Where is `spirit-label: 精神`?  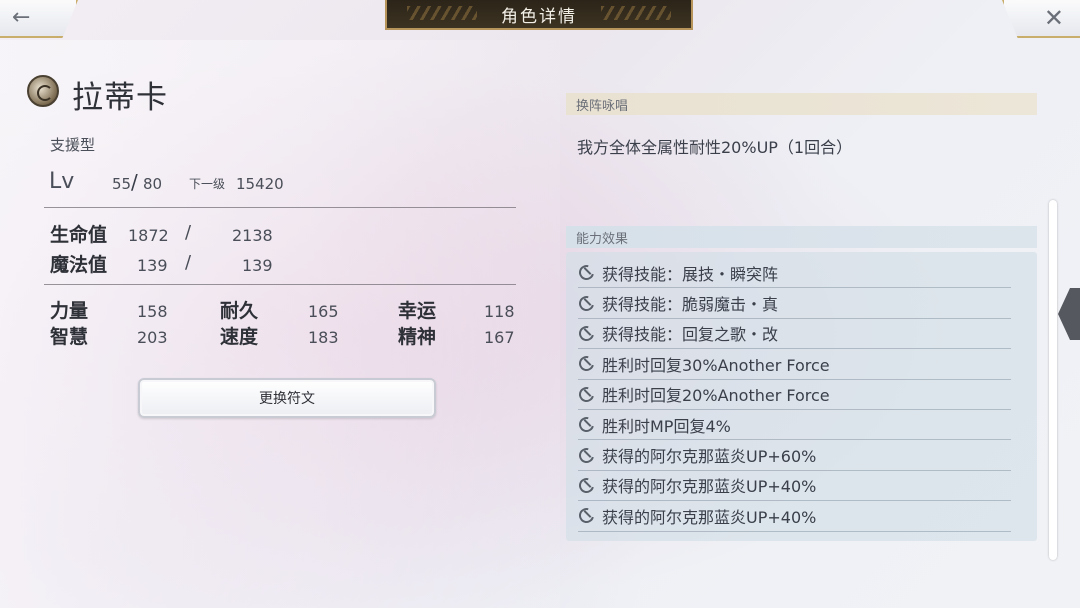 spirit-label: 精神 is located at coordinates (417, 337).